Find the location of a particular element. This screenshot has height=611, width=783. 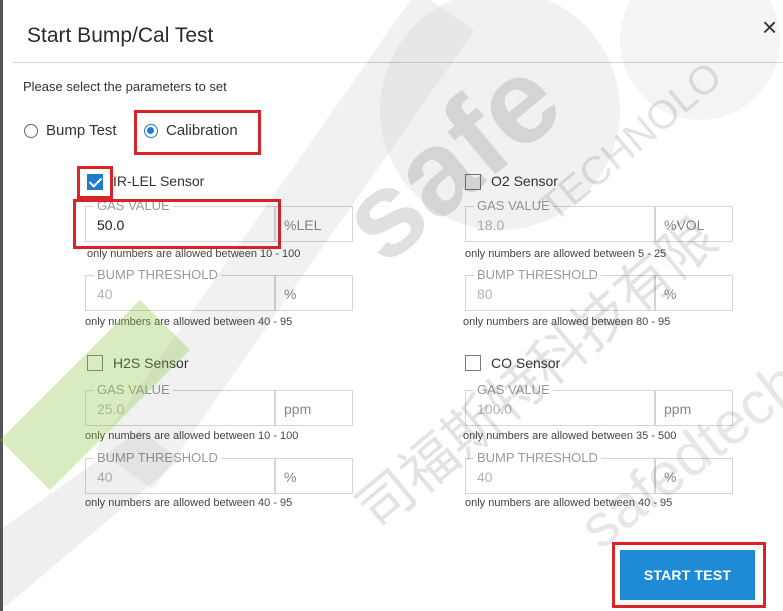

o2-gas-value-field: GAS VALUE 18.0 is located at coordinates (560, 220).